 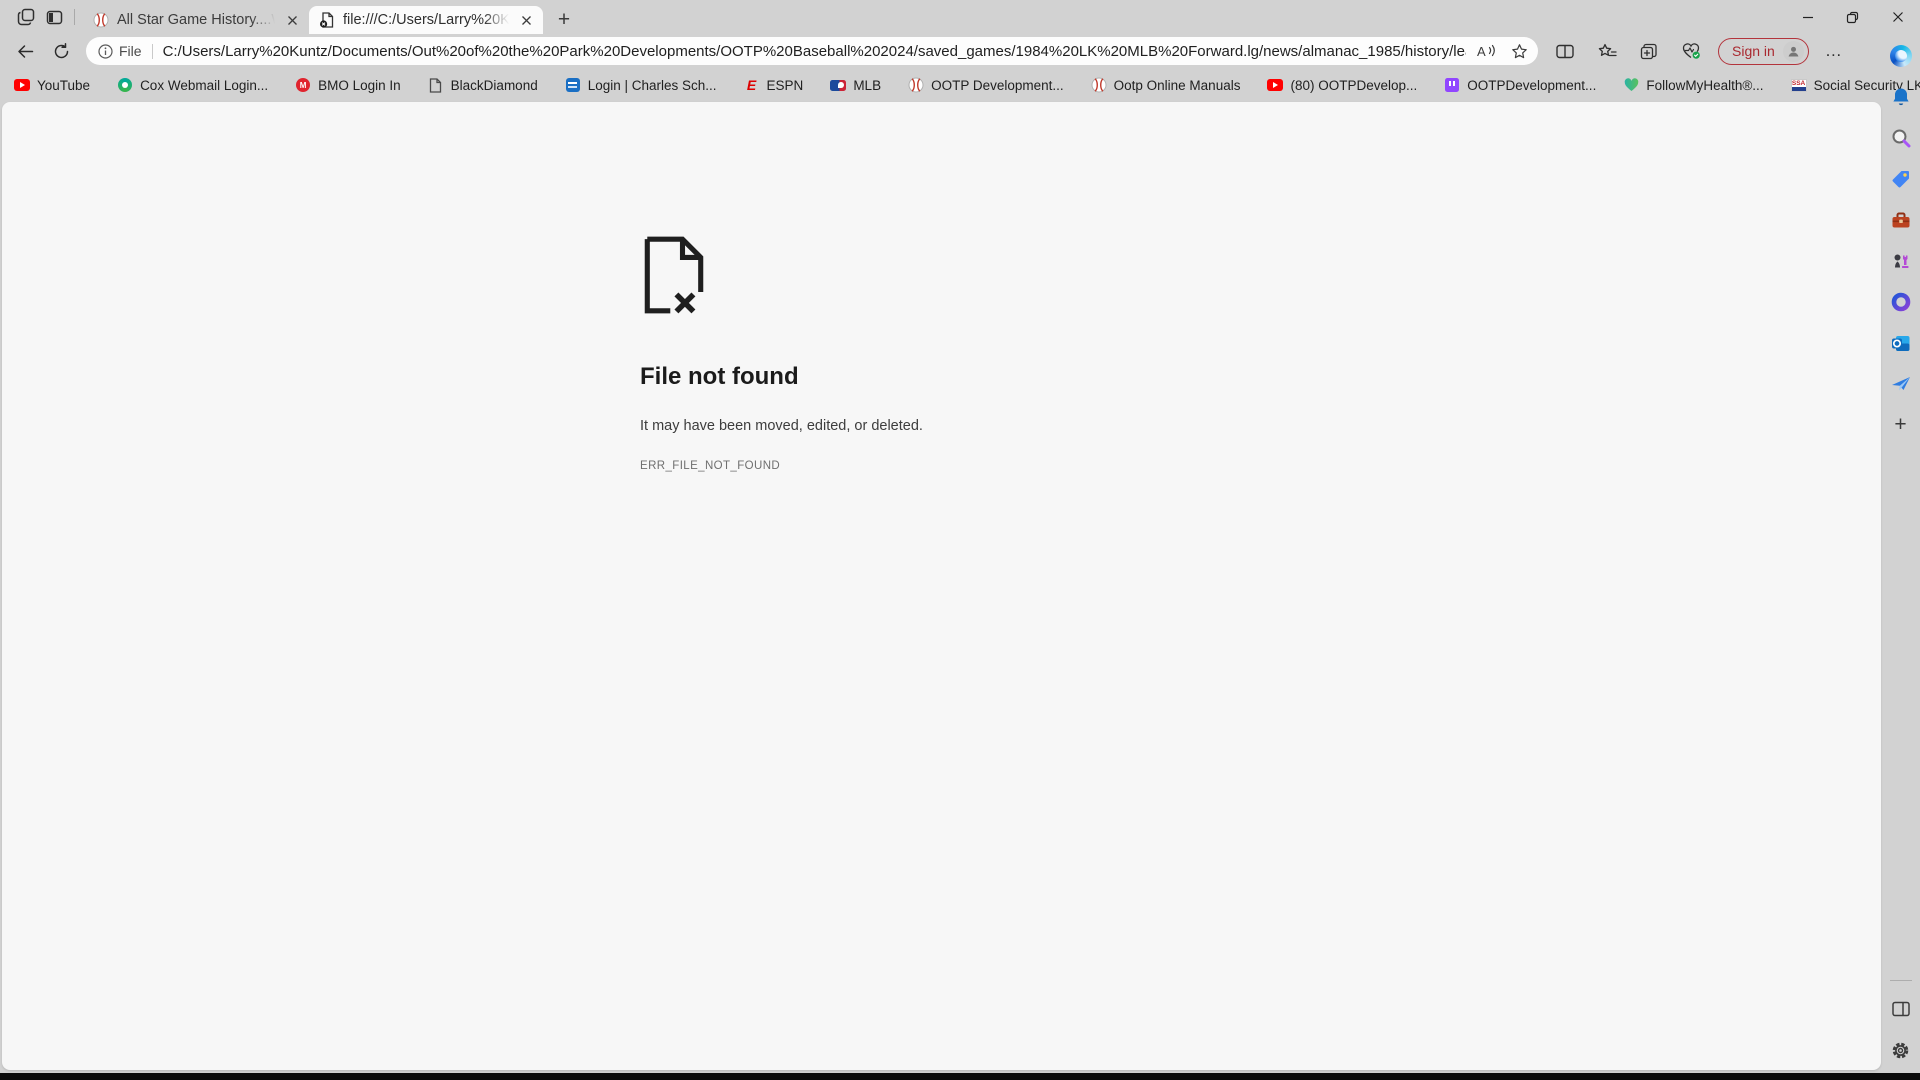 What do you see at coordinates (1901, 220) in the screenshot?
I see `toolbox-icon` at bounding box center [1901, 220].